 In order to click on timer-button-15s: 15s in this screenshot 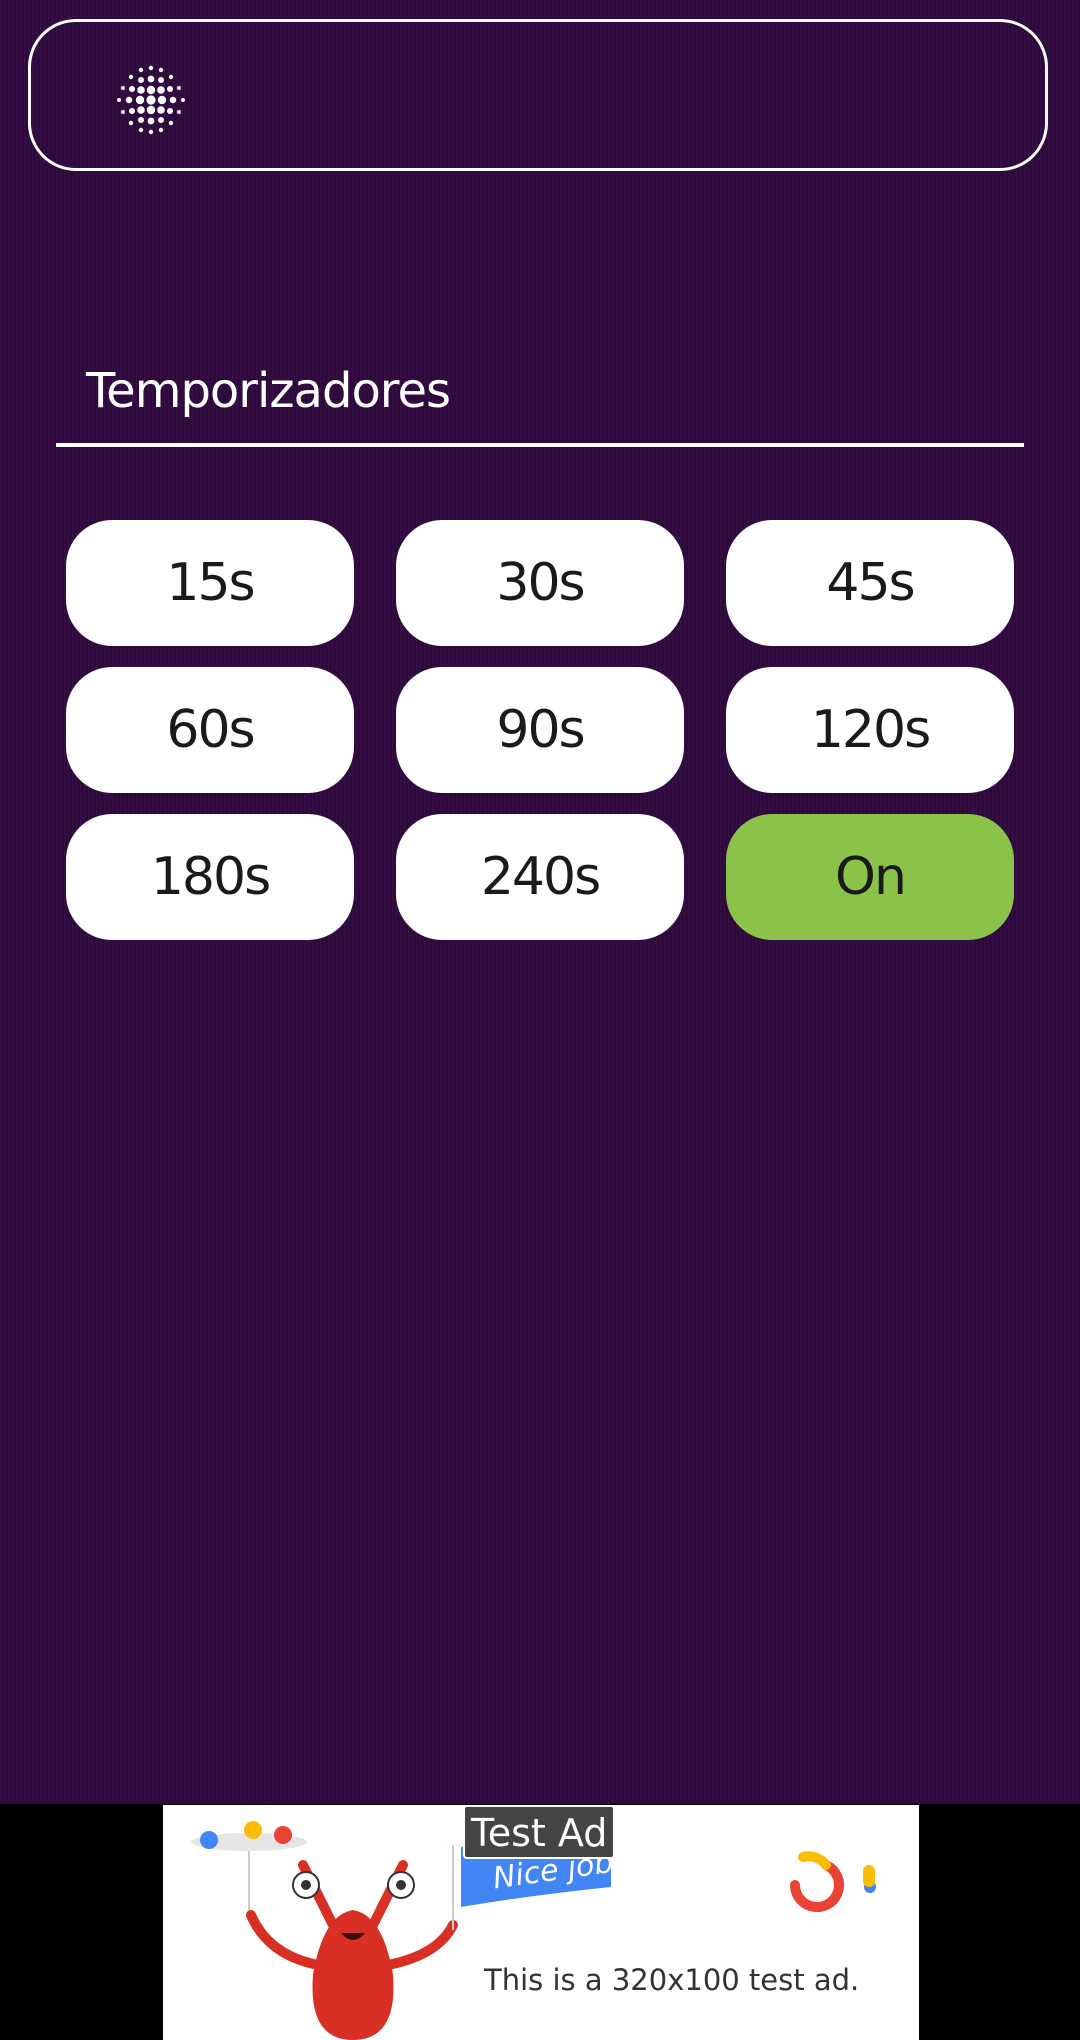, I will do `click(210, 583)`.